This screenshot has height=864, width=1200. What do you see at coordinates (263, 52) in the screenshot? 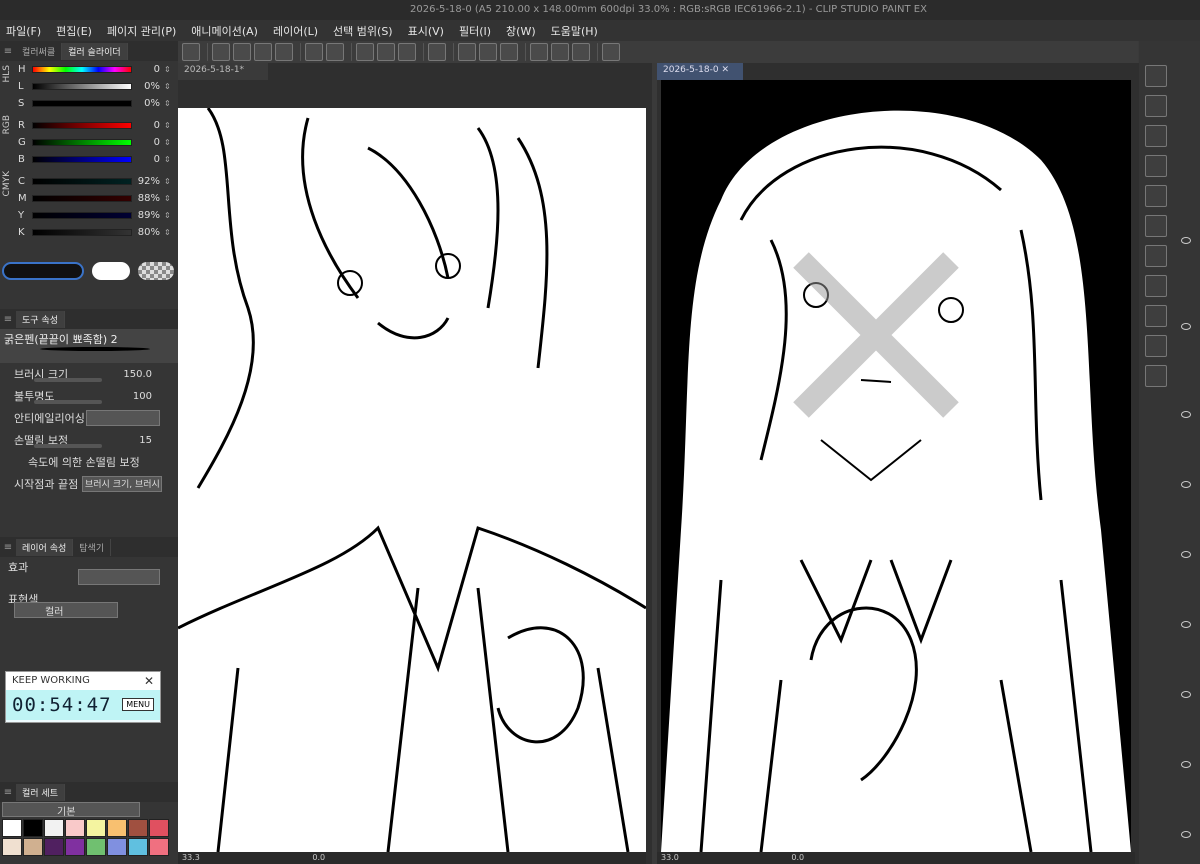
I see `save-icon` at bounding box center [263, 52].